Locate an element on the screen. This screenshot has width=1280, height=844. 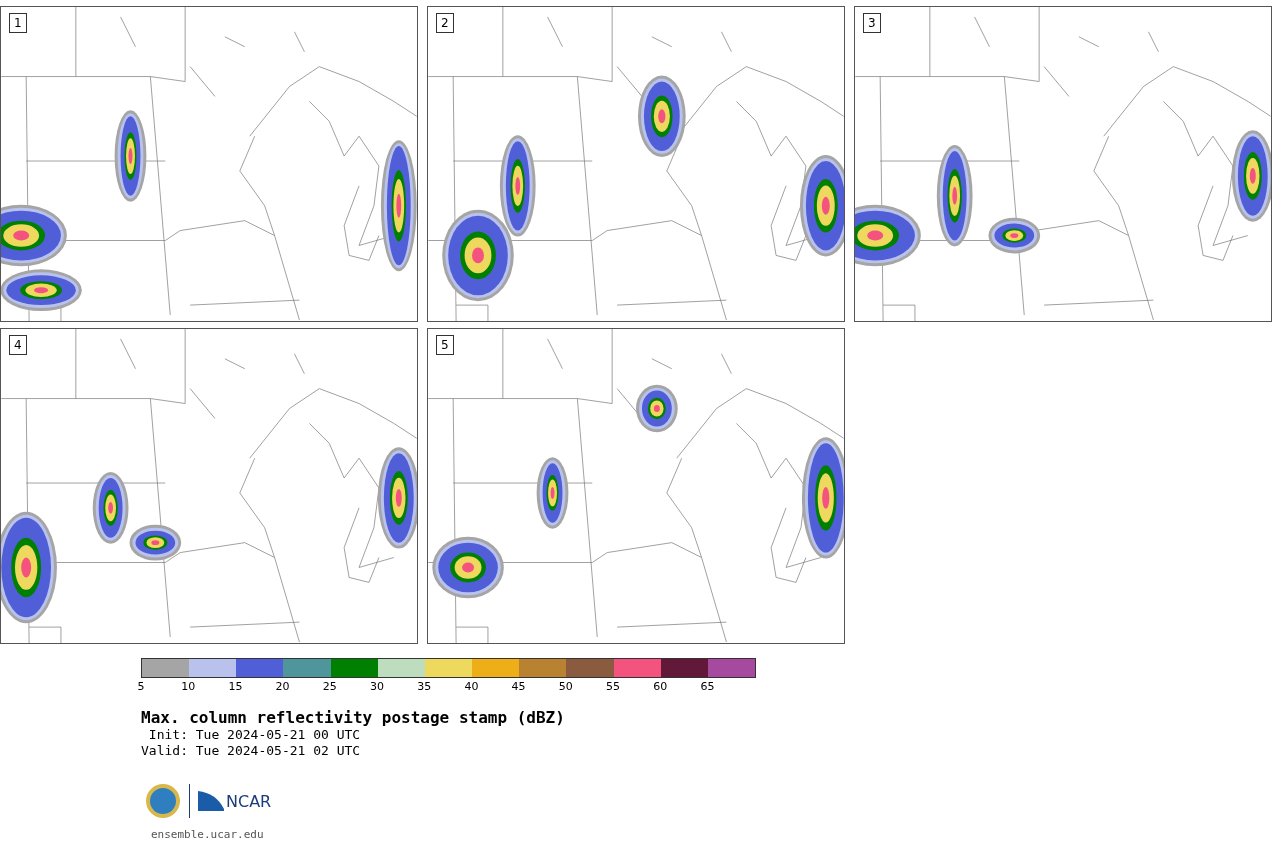
colorbar-tick-label: 65 is located at coordinates (707, 687).